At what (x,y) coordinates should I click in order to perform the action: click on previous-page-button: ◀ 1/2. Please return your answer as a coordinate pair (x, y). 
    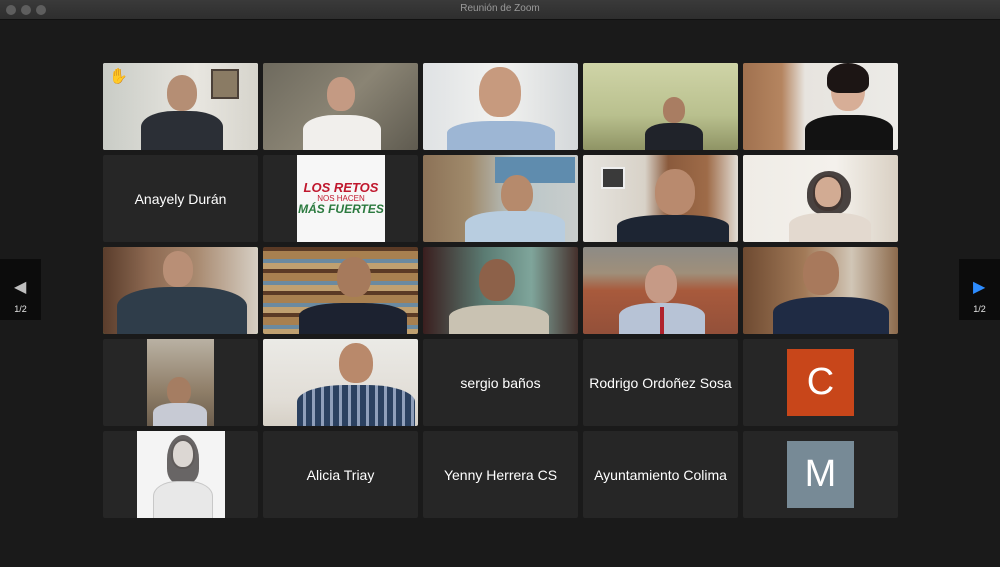
    Looking at the image, I should click on (20, 289).